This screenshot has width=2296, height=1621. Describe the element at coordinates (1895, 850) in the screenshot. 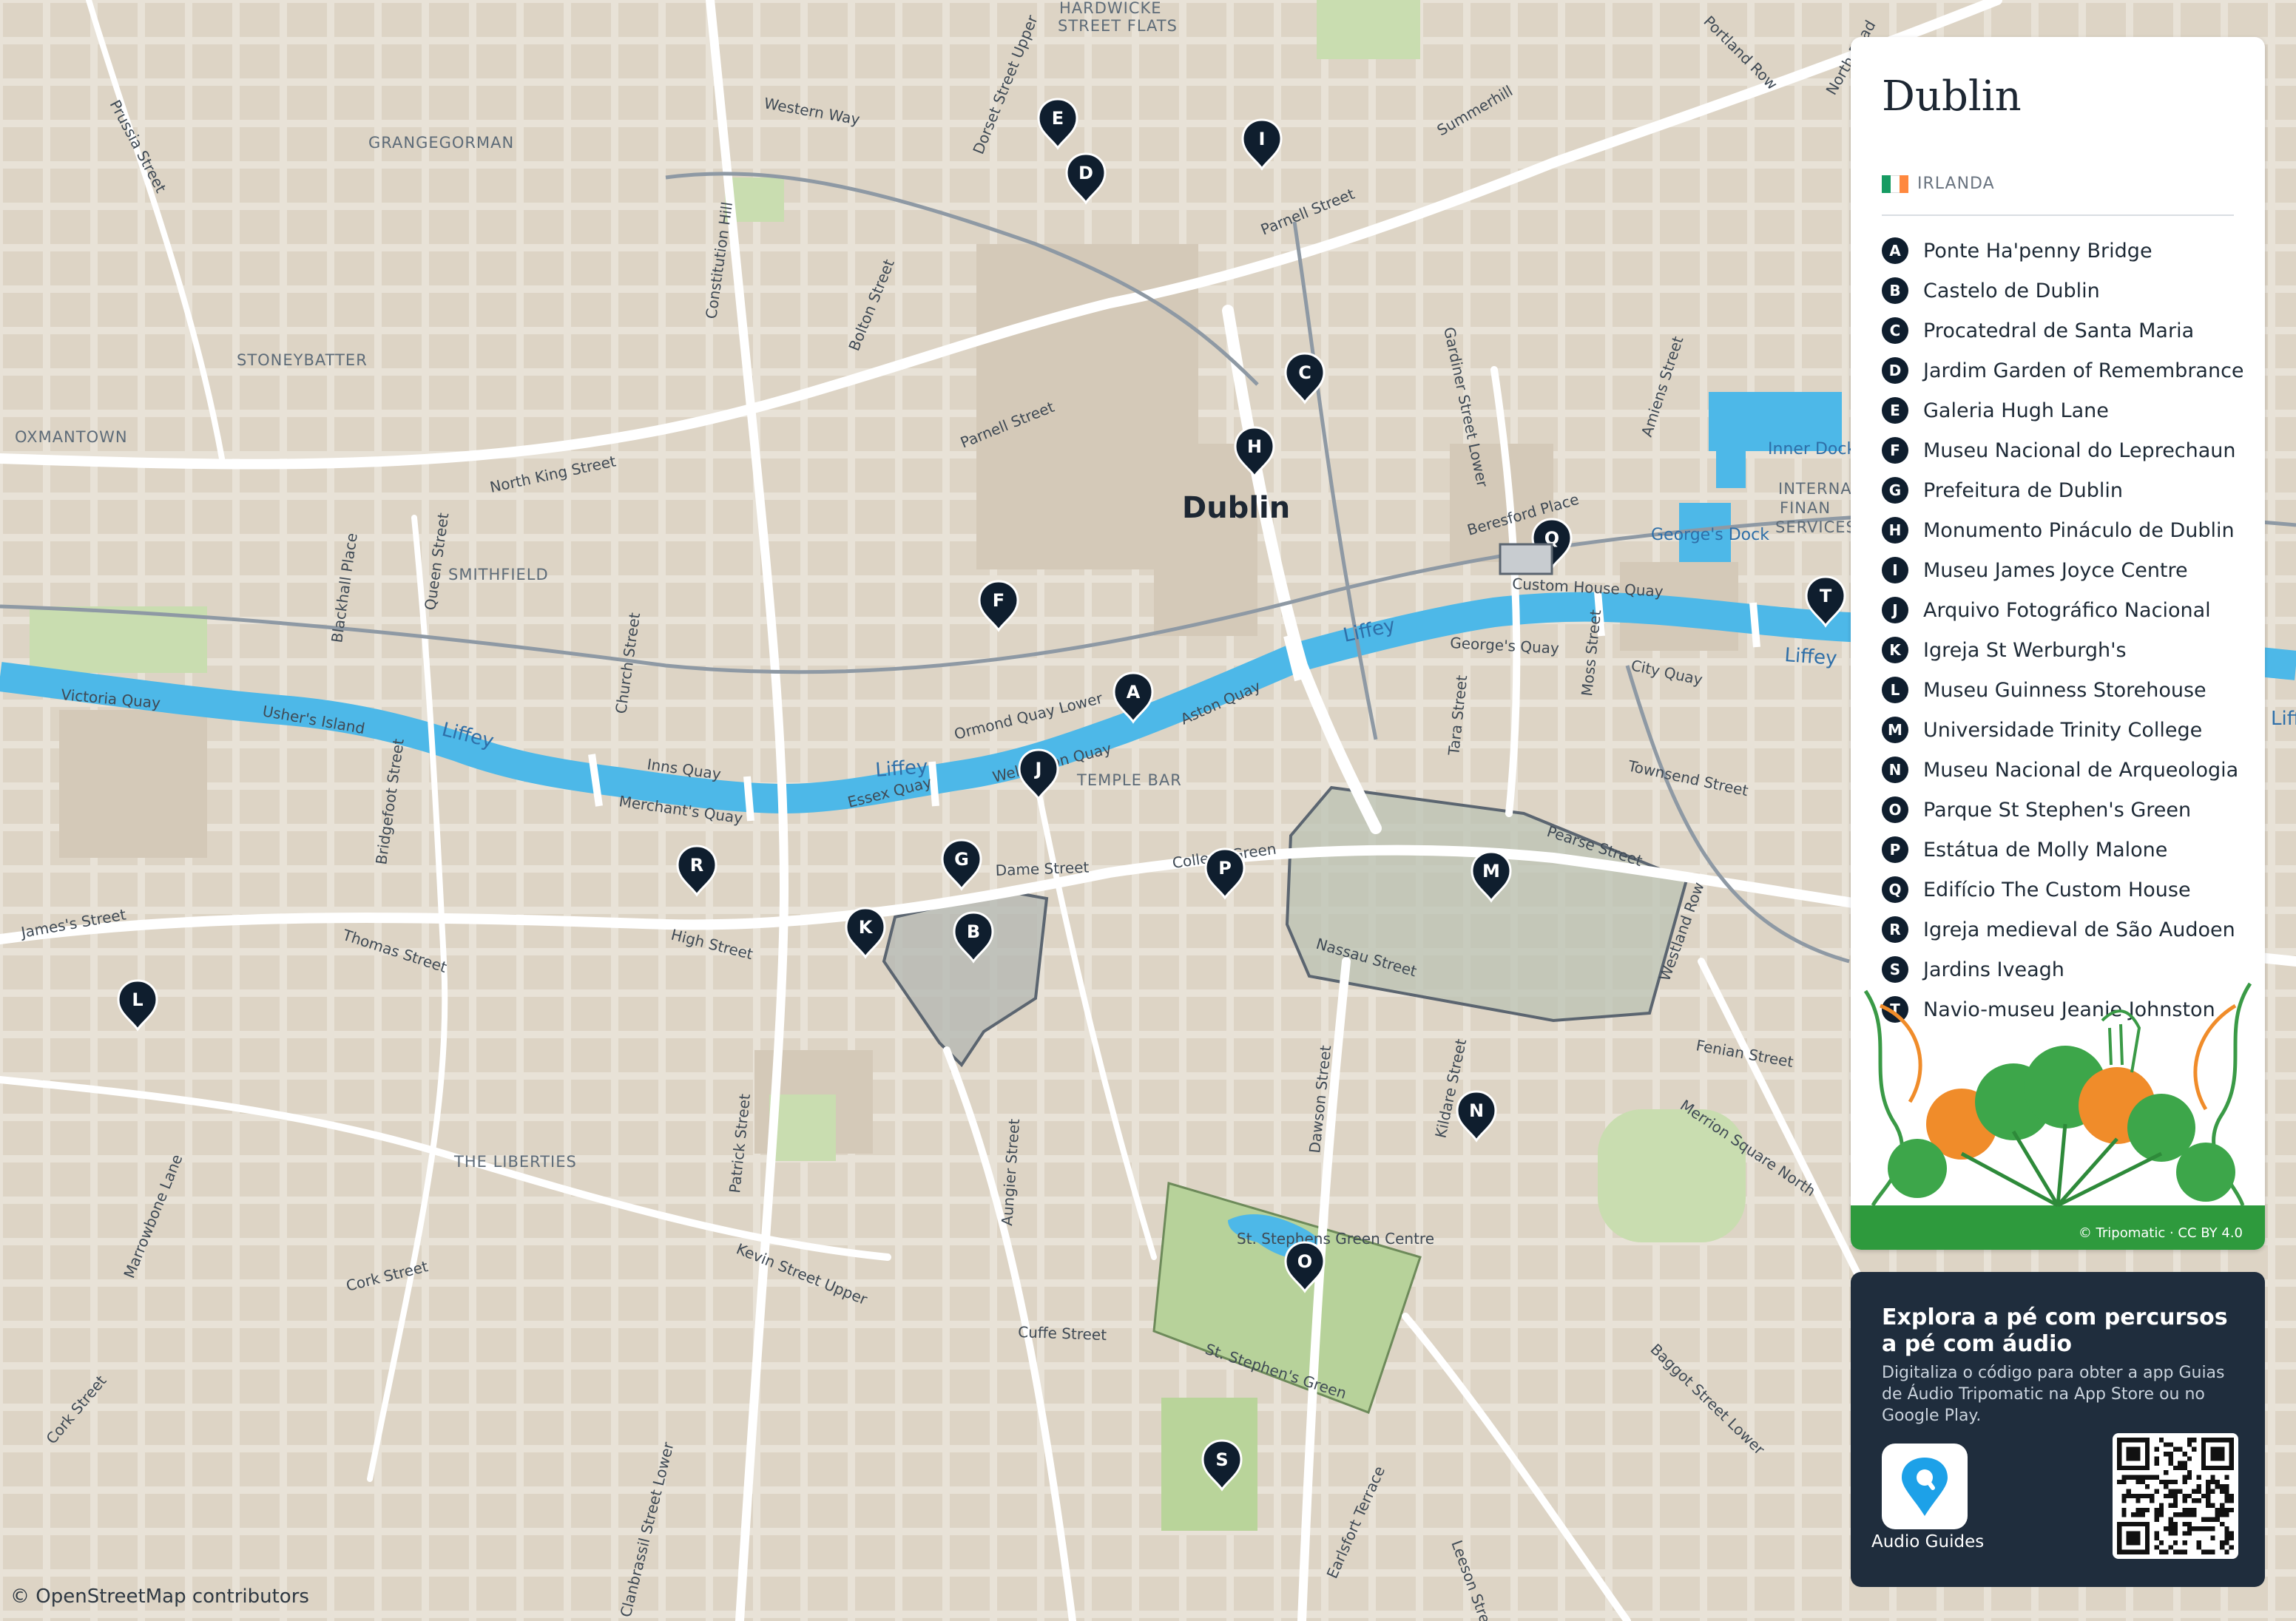

I see `poi-badge: P` at that location.